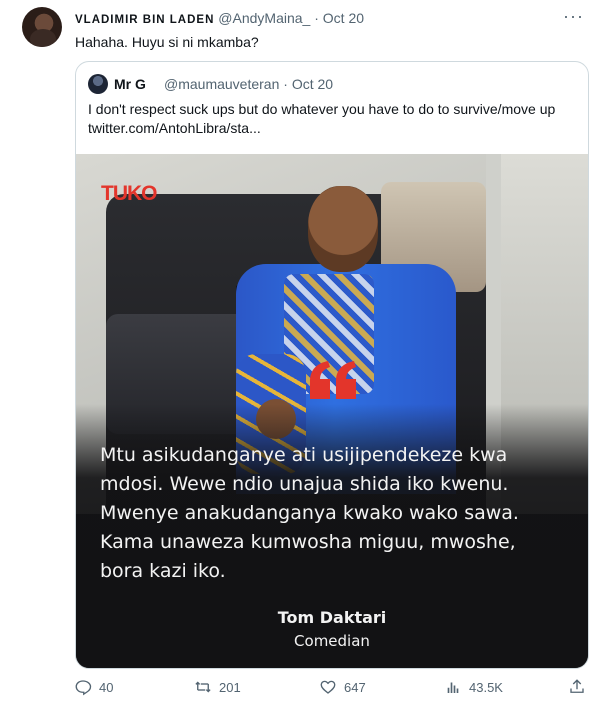 This screenshot has width=606, height=709. I want to click on share-button, so click(577, 687).